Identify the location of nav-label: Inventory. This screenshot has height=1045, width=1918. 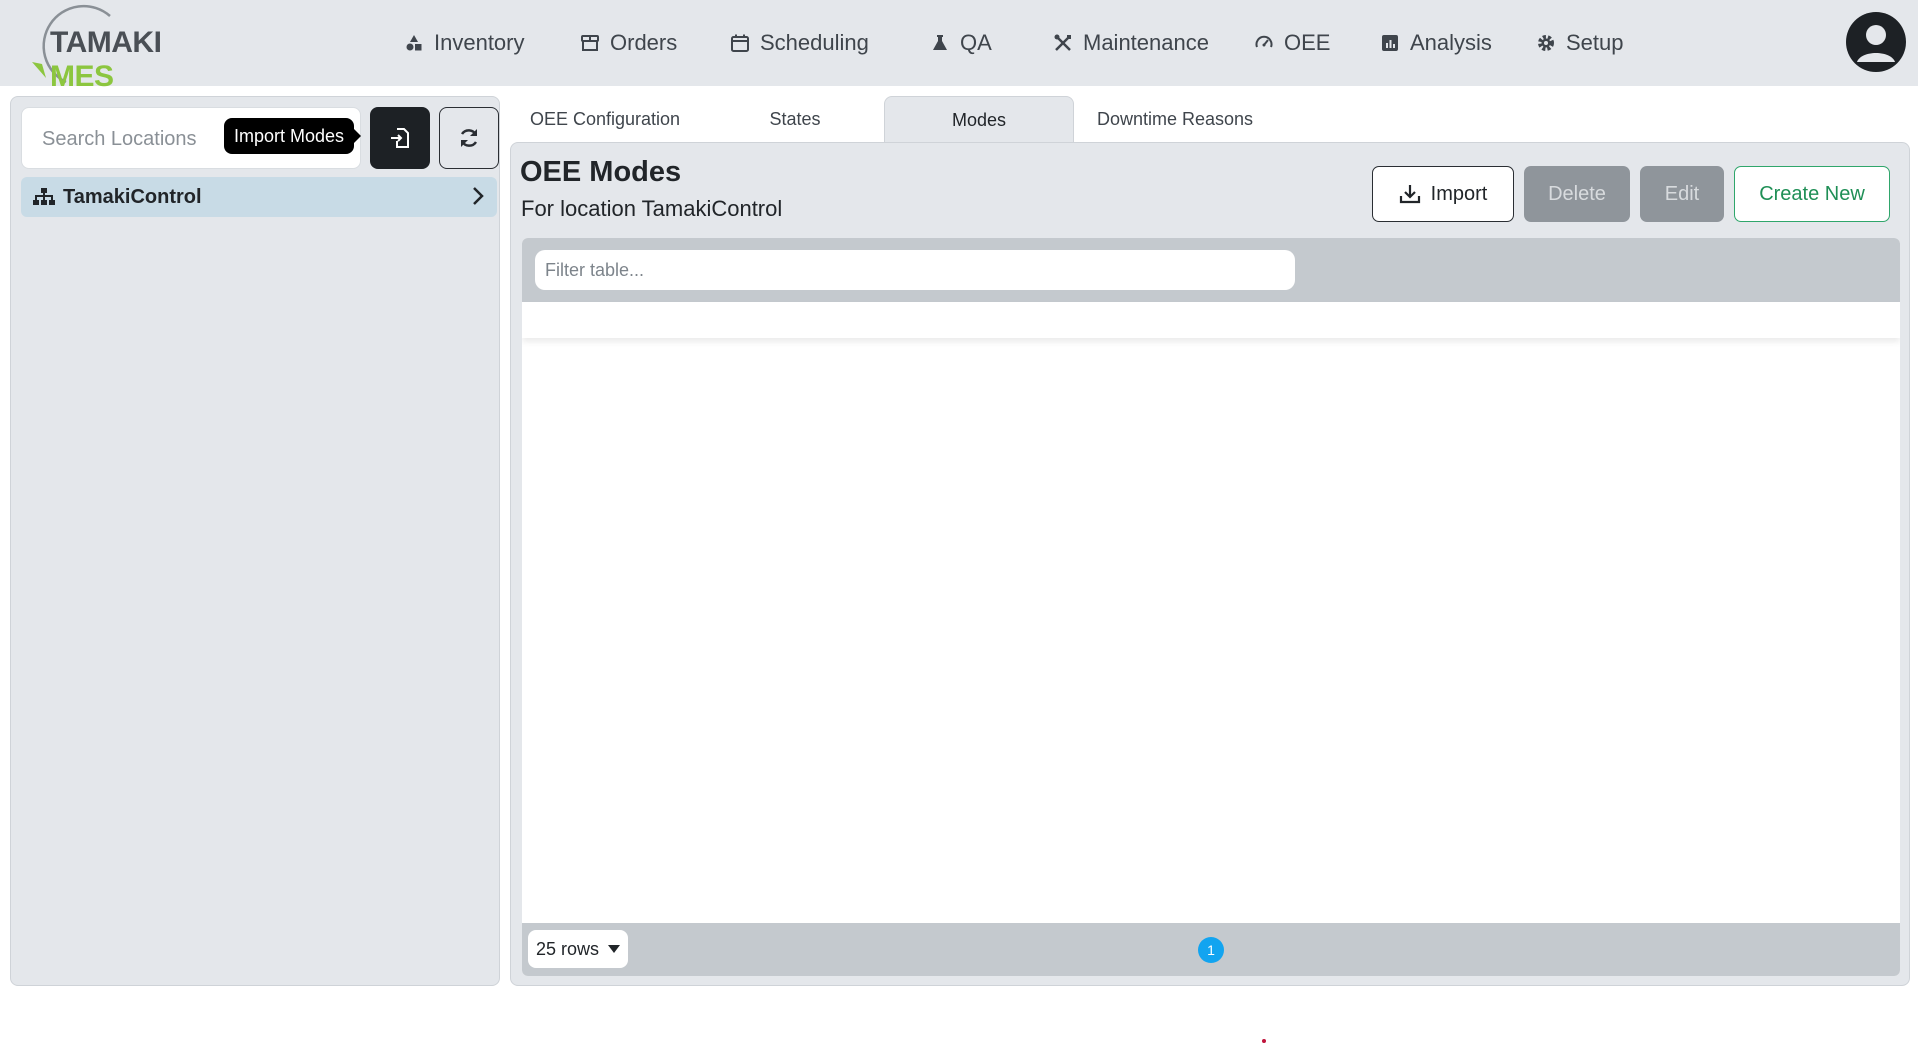
(479, 42).